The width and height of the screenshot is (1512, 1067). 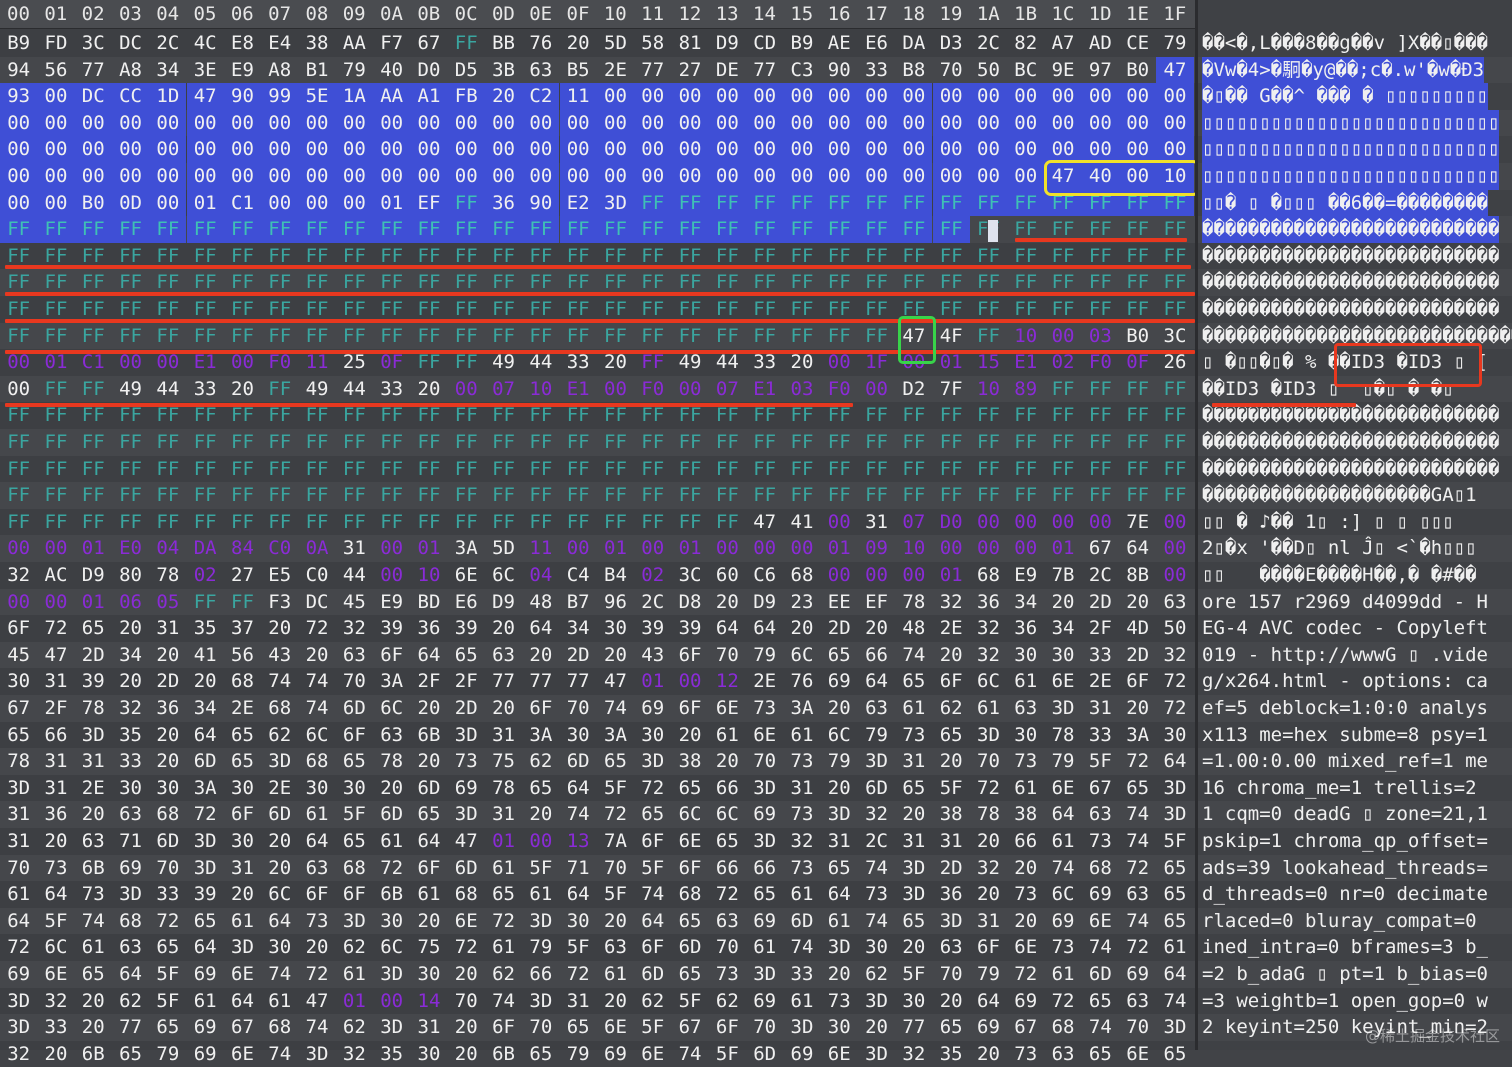 What do you see at coordinates (988, 974) in the screenshot?
I see `hex-byte: 79` at bounding box center [988, 974].